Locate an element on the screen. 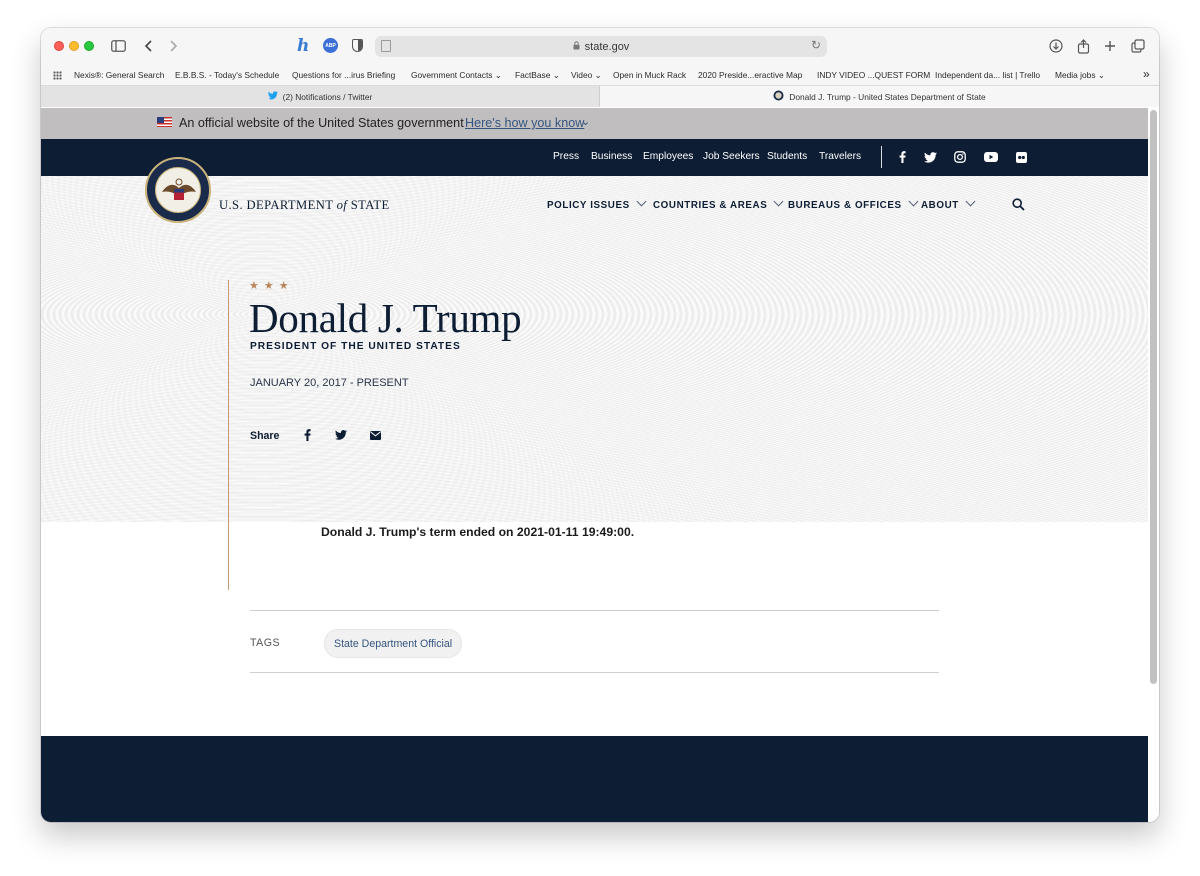  gold-accent-line is located at coordinates (228, 435).